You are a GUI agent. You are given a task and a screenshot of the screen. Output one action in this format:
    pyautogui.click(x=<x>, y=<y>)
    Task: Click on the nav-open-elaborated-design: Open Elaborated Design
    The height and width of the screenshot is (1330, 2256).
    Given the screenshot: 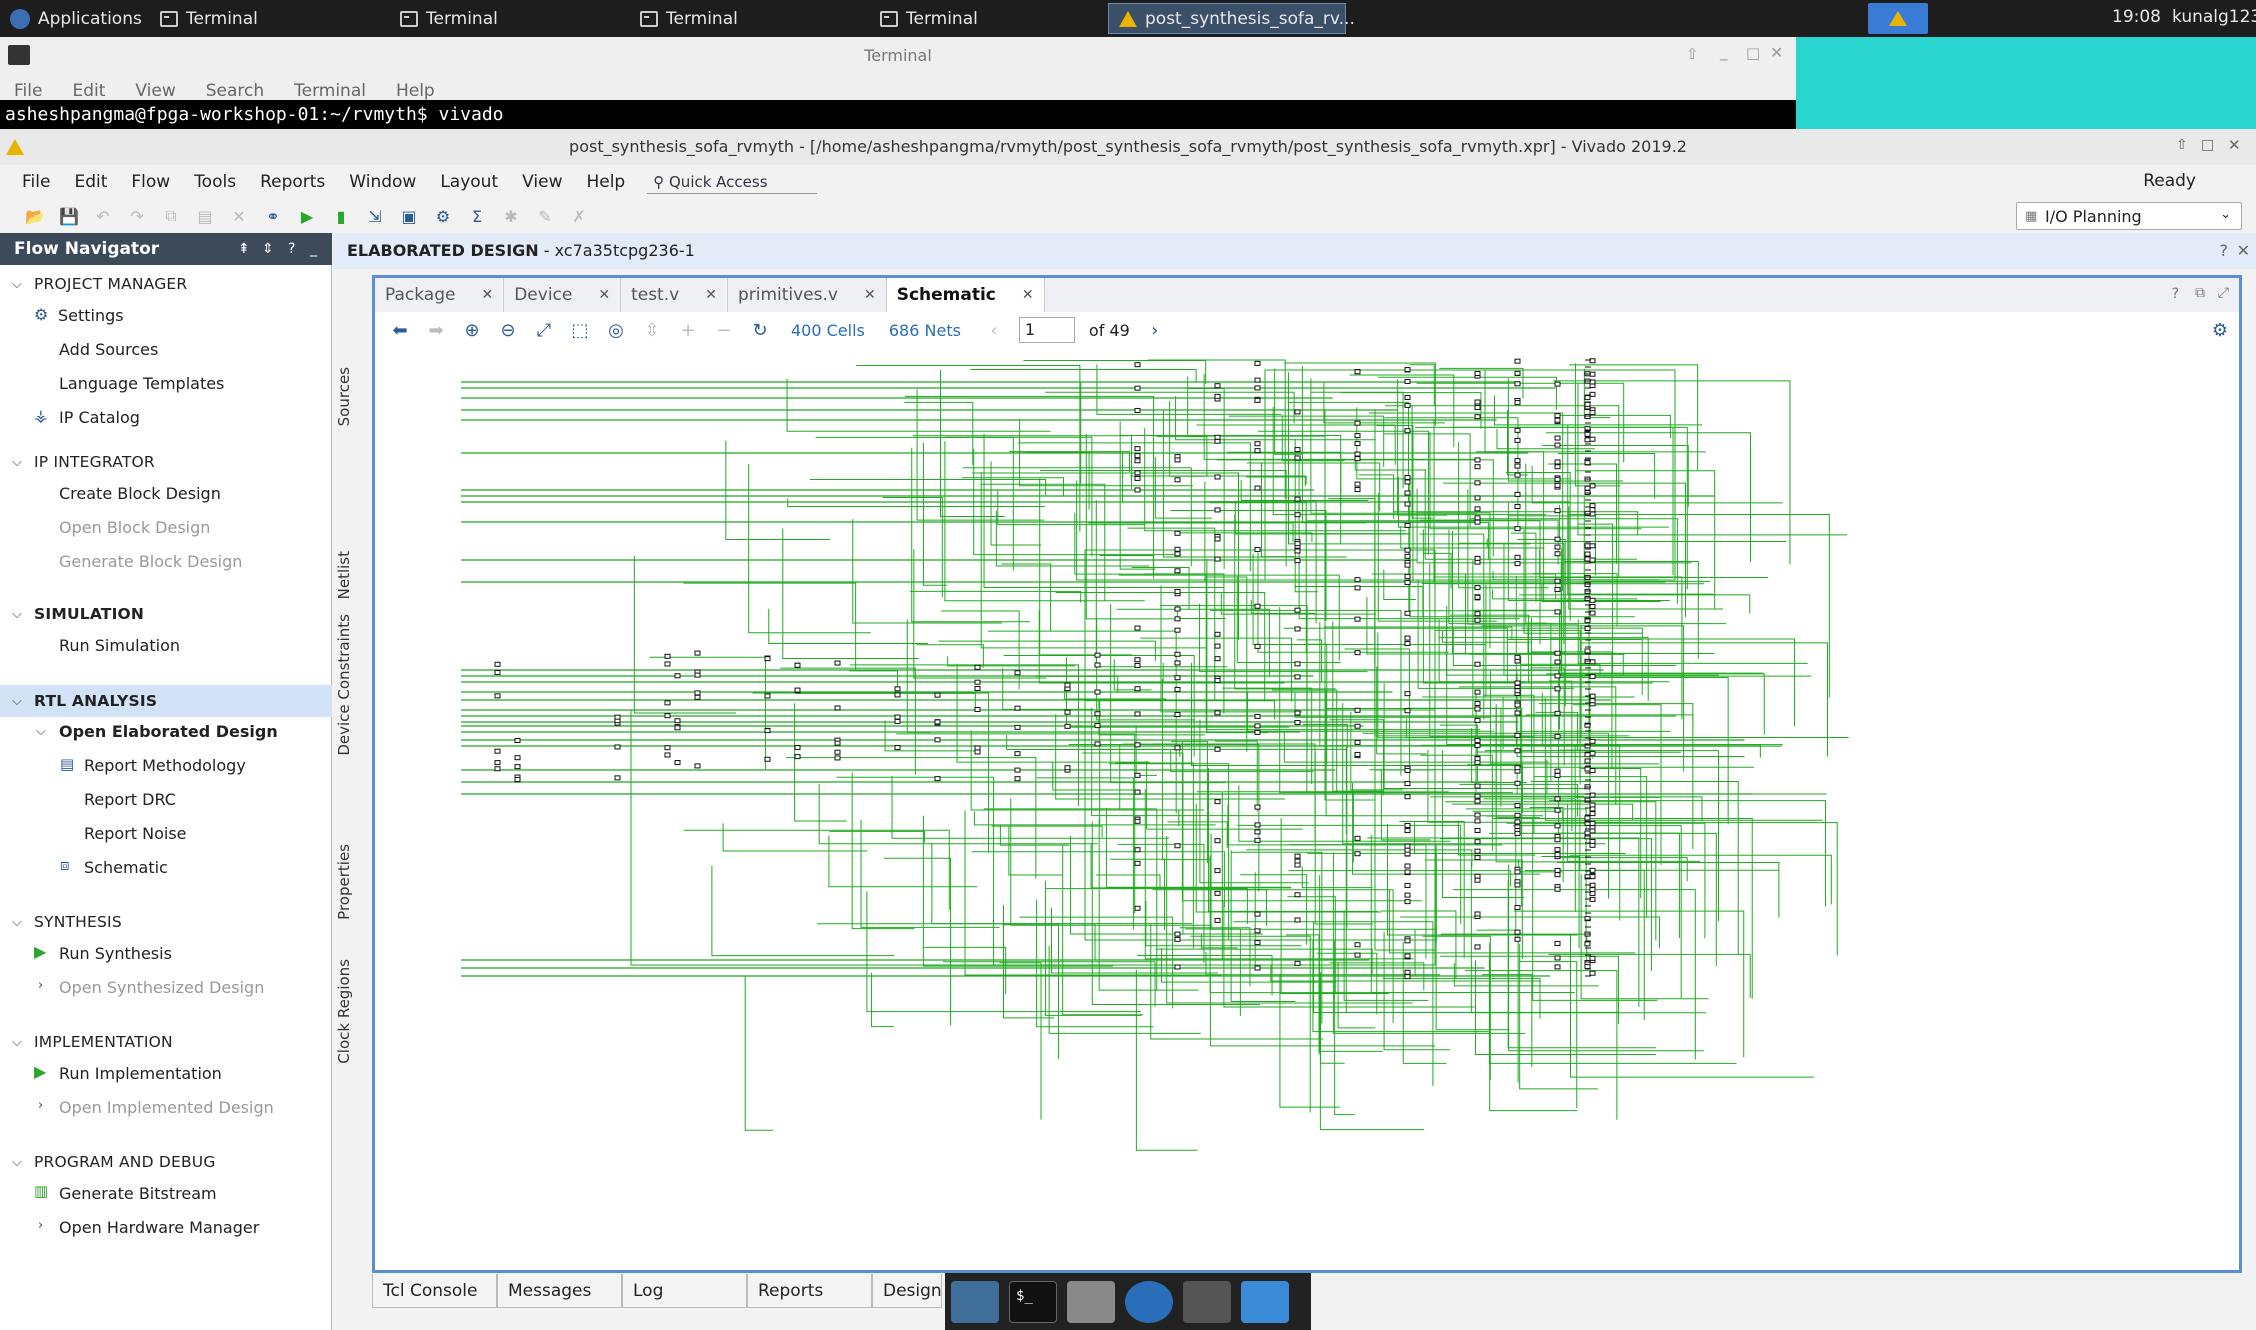 What is the action you would take?
    pyautogui.click(x=168, y=731)
    